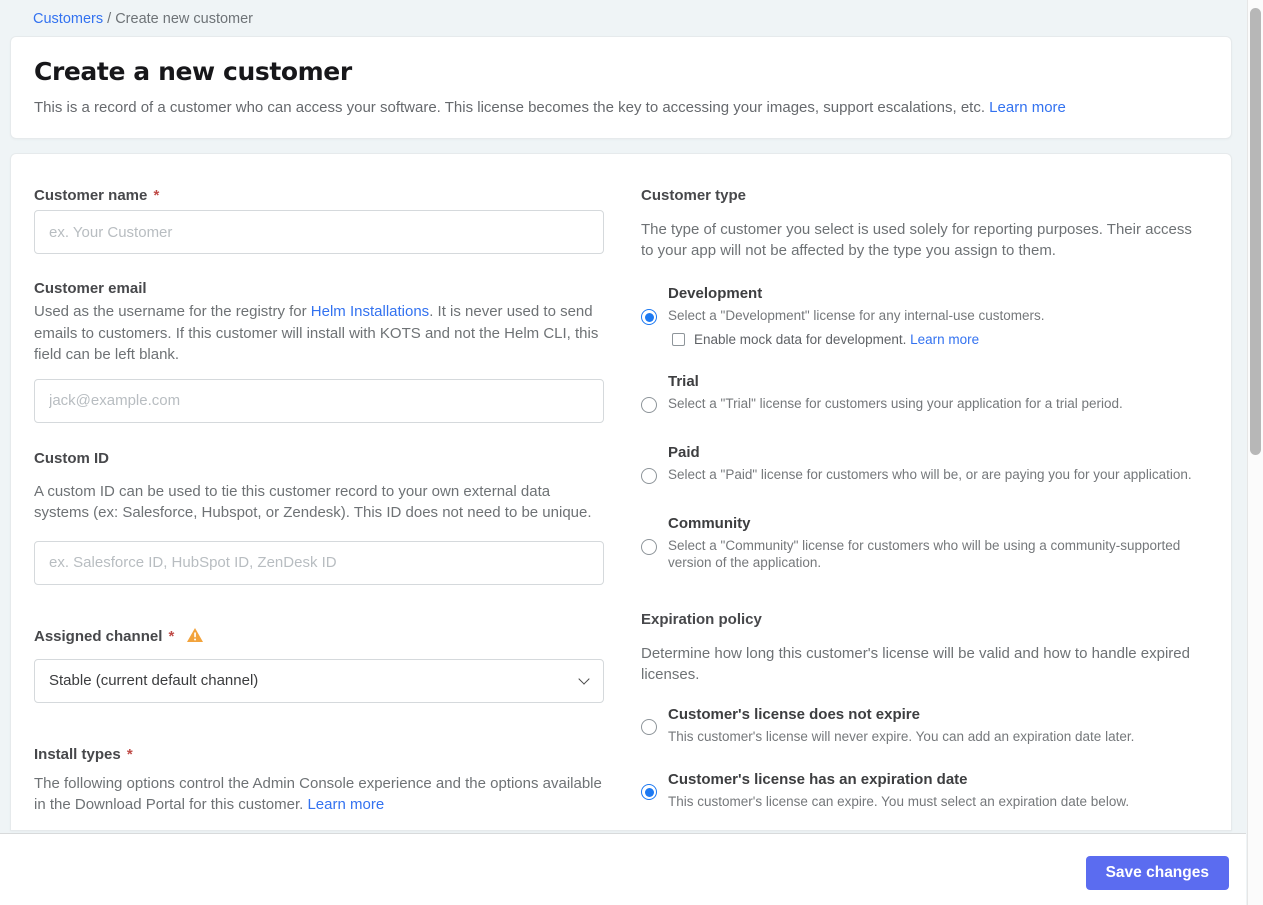 The image size is (1263, 905). Describe the element at coordinates (701, 619) in the screenshot. I see `expiration-policy-label: Expiration policy` at that location.